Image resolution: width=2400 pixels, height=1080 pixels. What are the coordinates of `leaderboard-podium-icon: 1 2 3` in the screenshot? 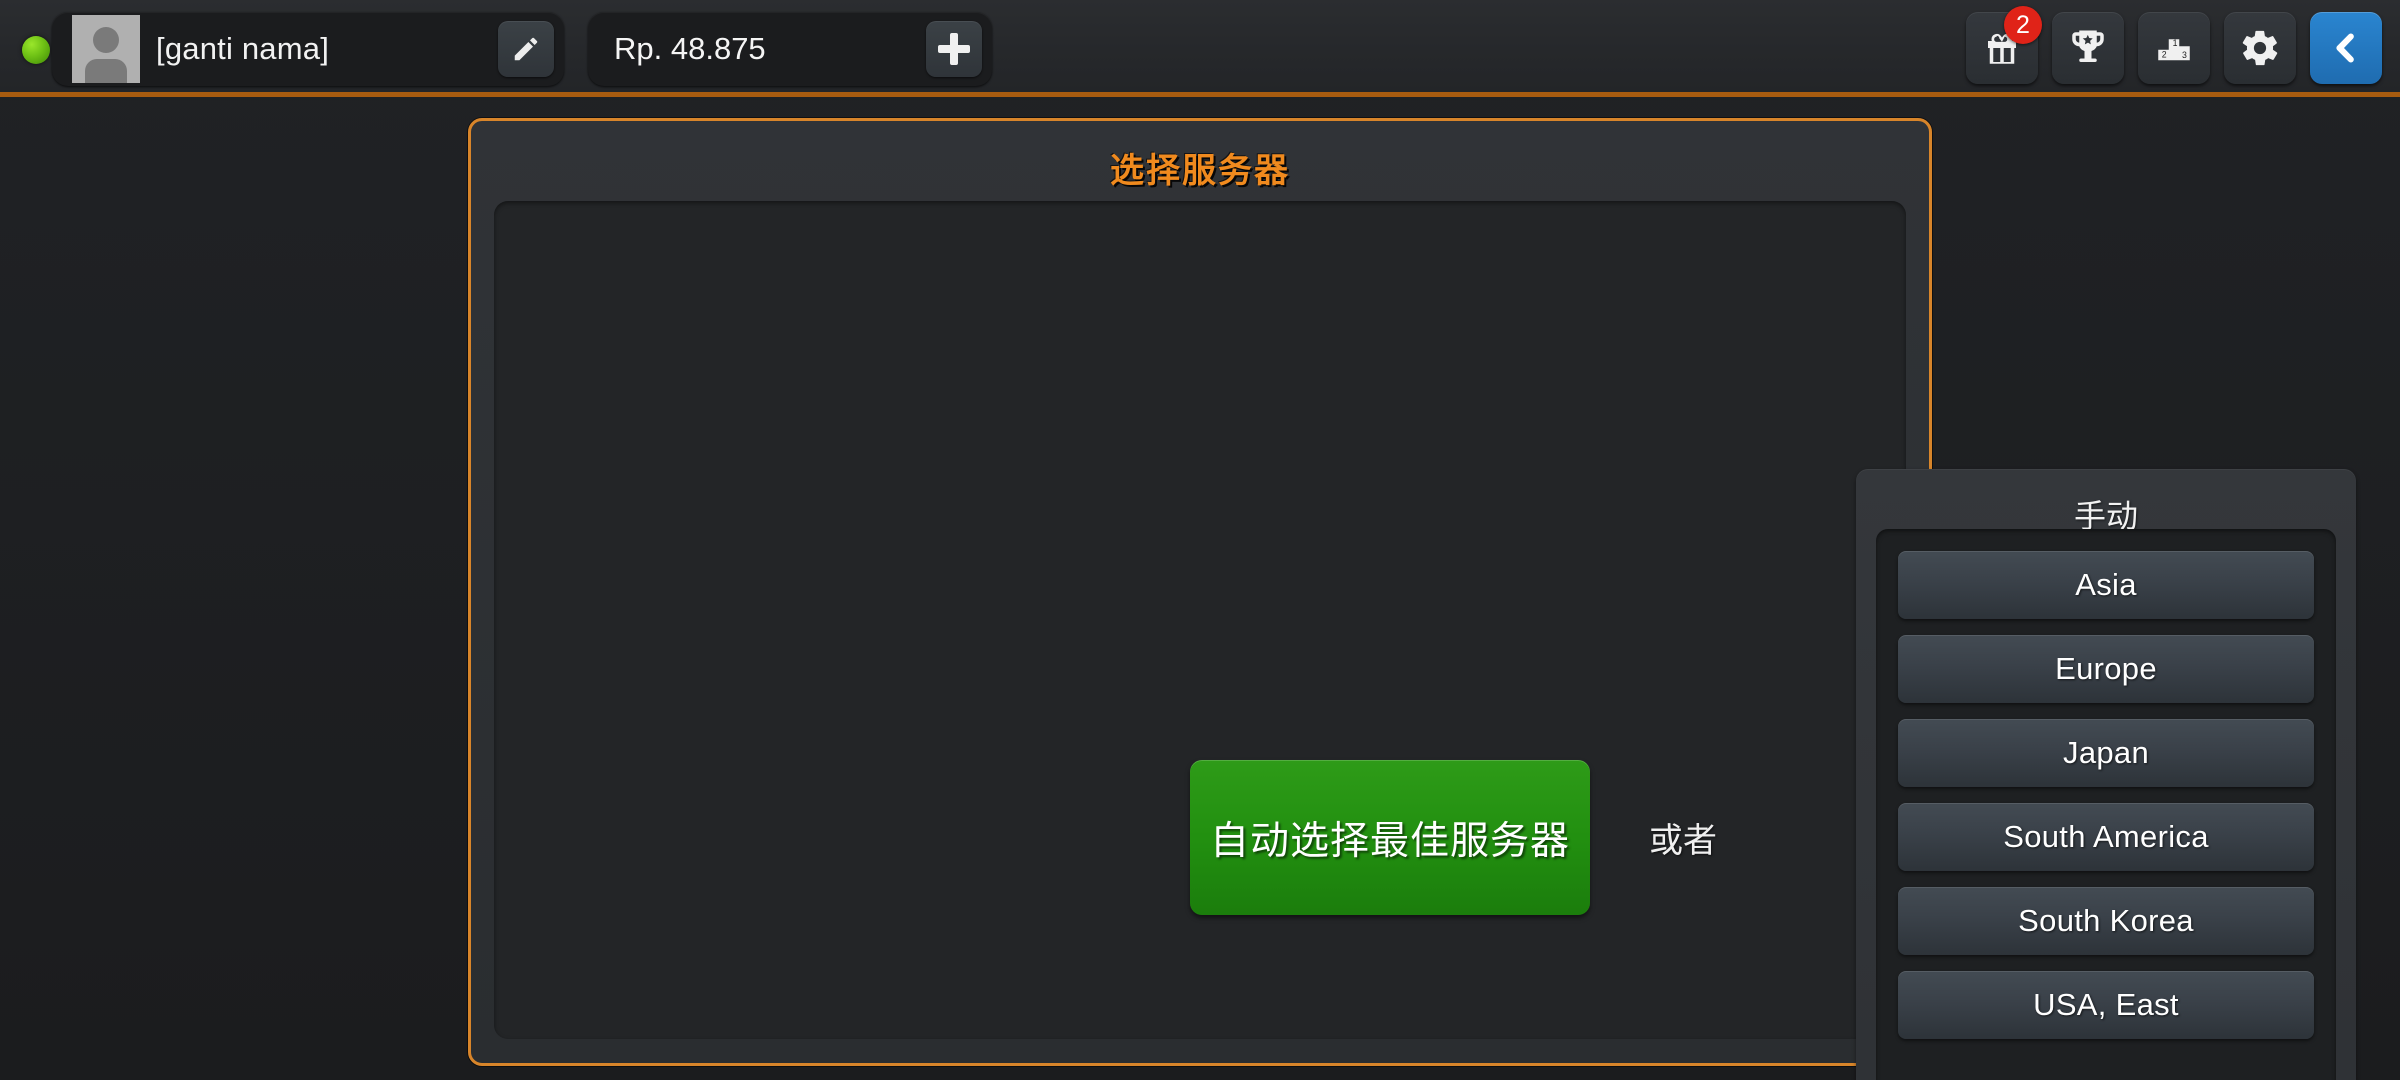 It's located at (2174, 49).